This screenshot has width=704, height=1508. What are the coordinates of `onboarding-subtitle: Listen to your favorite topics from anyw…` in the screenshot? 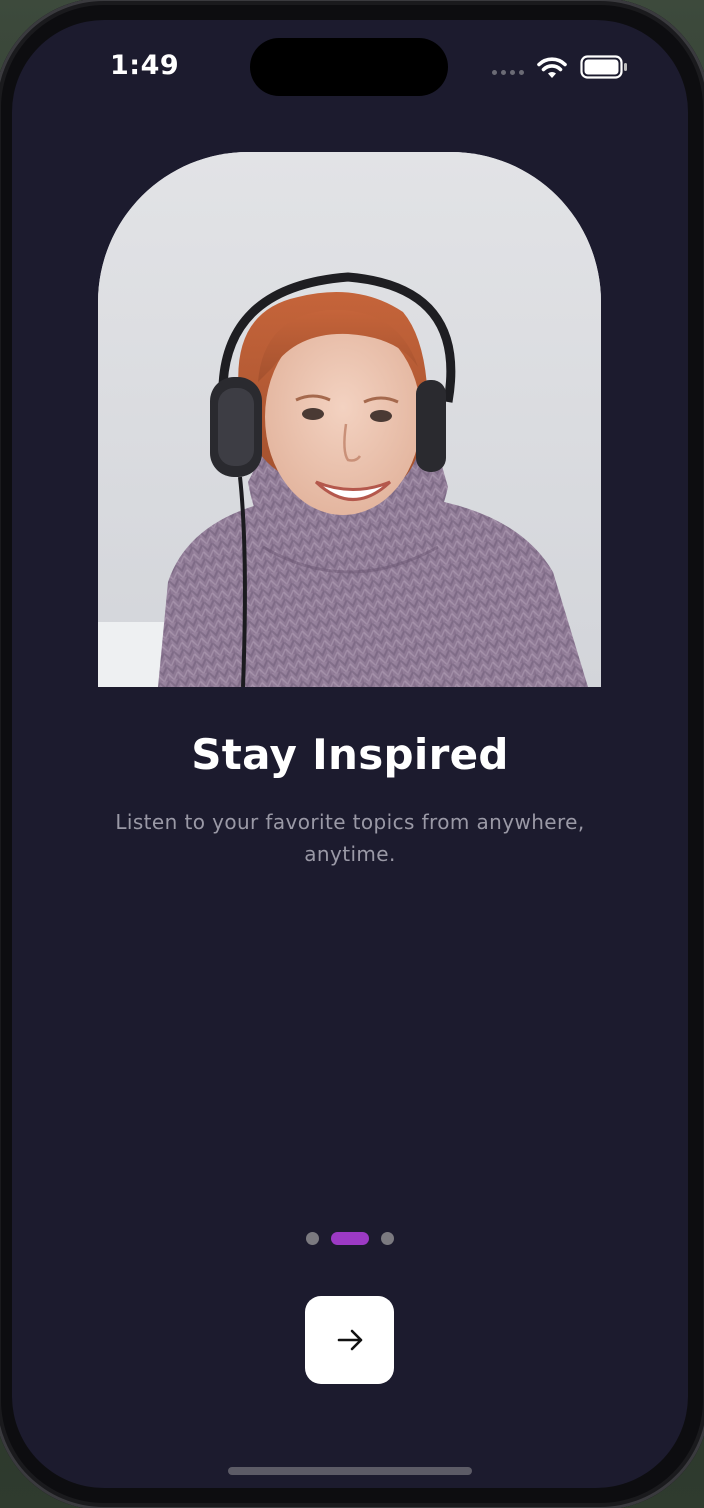 It's located at (350, 838).